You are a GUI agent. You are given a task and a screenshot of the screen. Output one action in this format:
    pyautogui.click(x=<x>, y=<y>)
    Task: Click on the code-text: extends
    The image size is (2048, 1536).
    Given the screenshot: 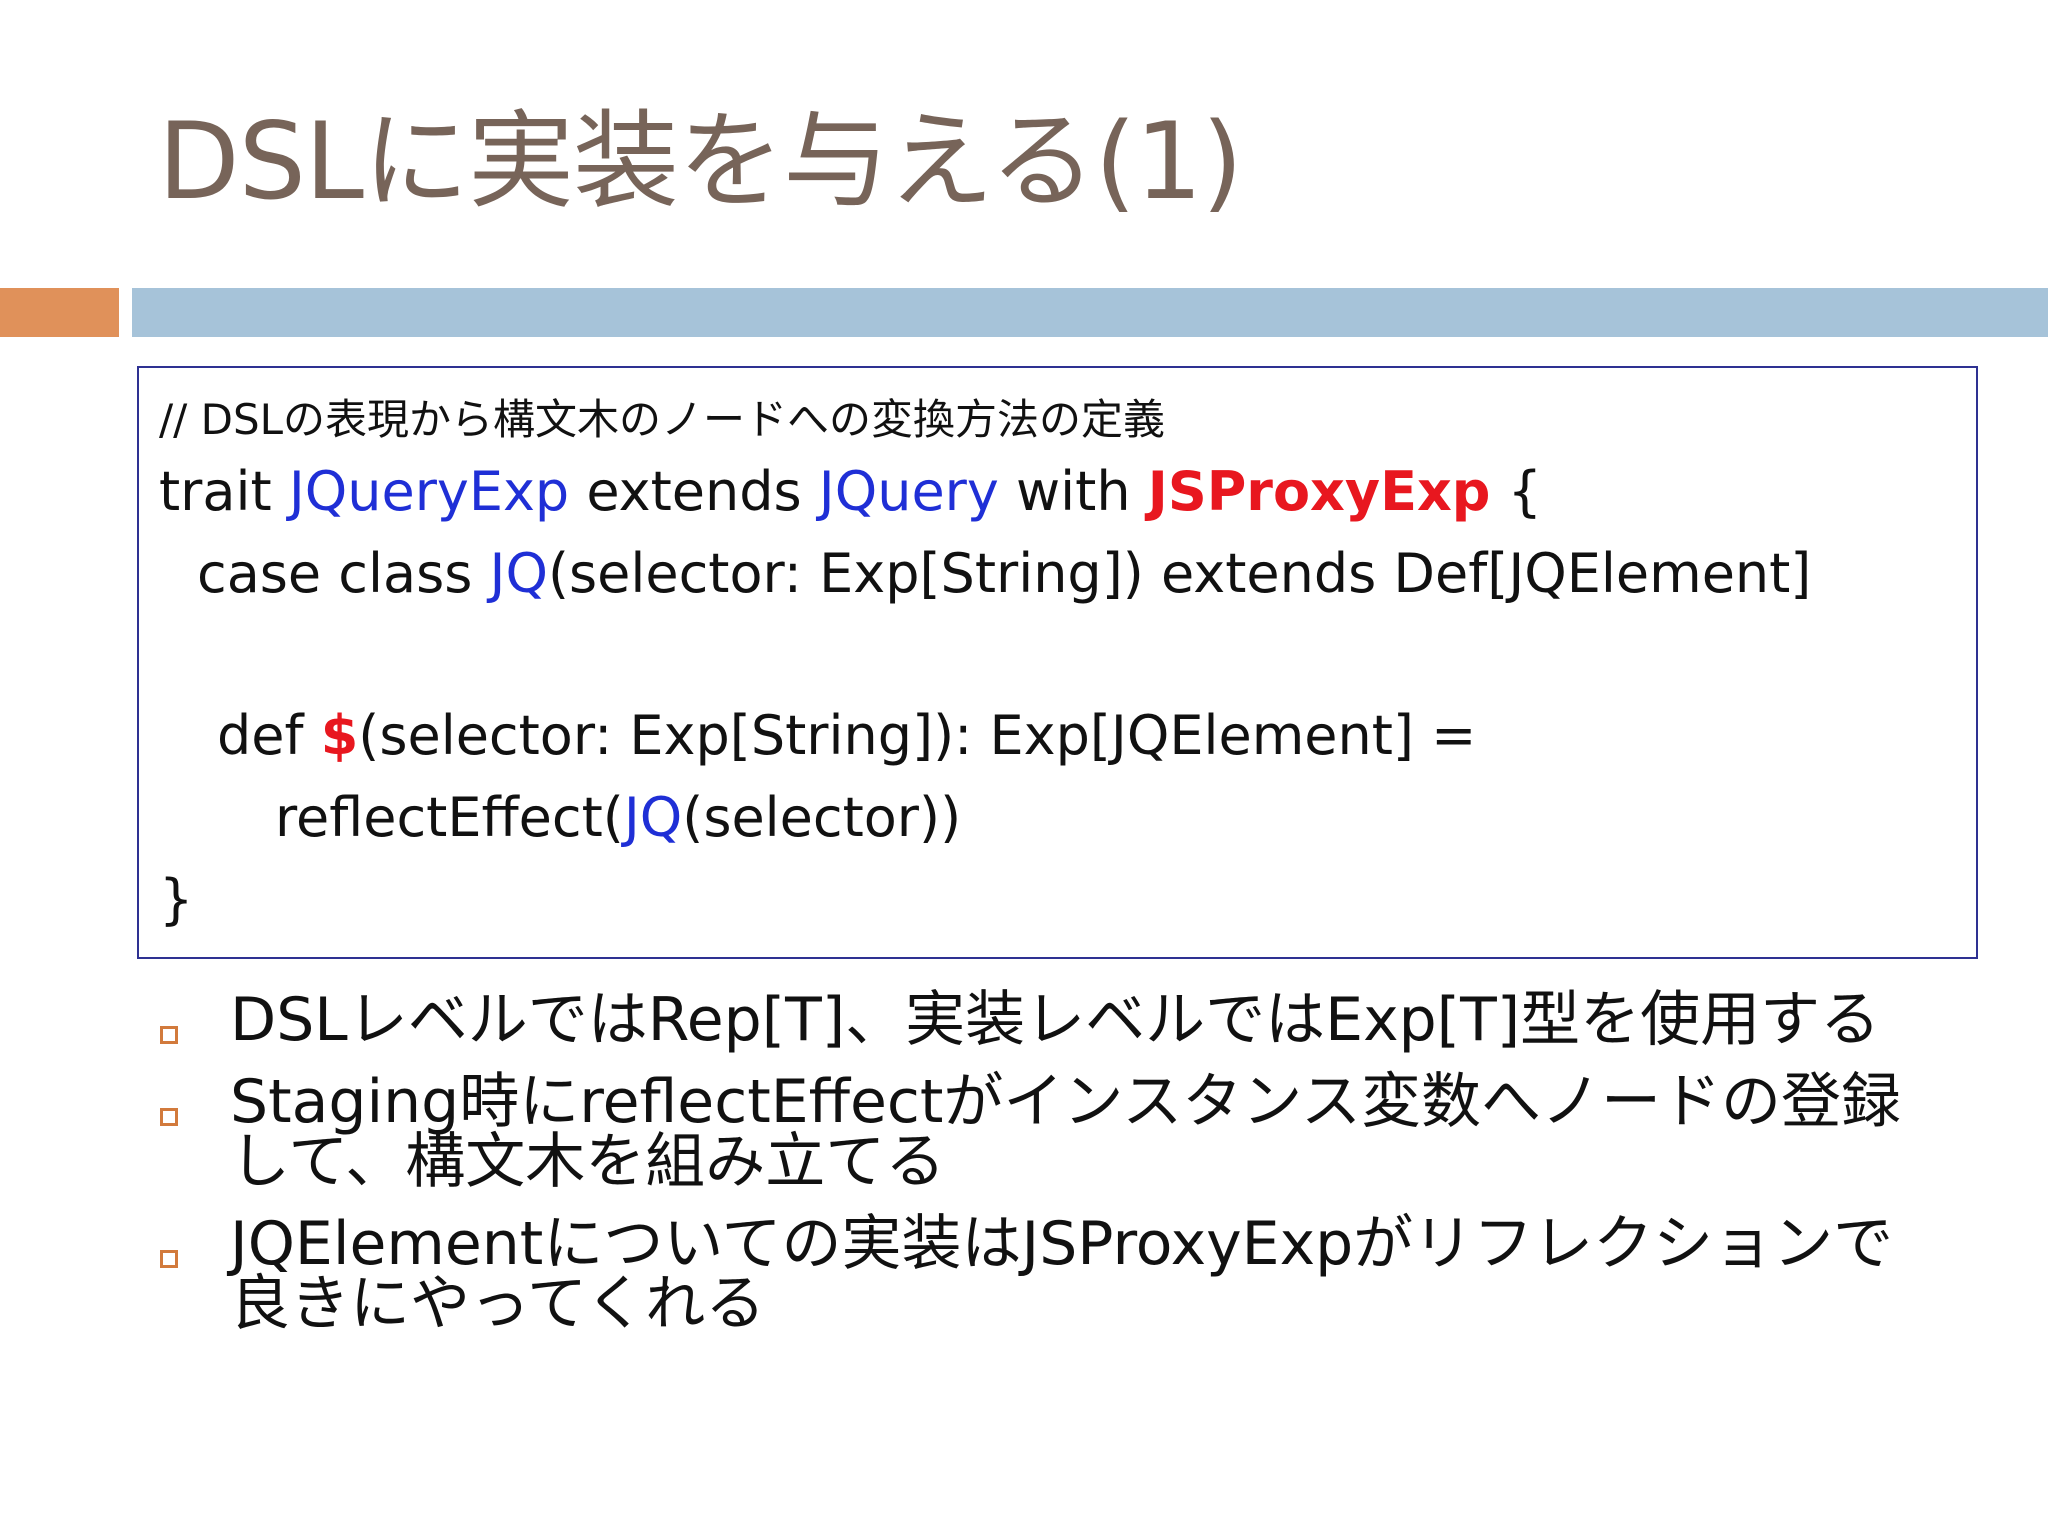 What is the action you would take?
    pyautogui.click(x=694, y=491)
    